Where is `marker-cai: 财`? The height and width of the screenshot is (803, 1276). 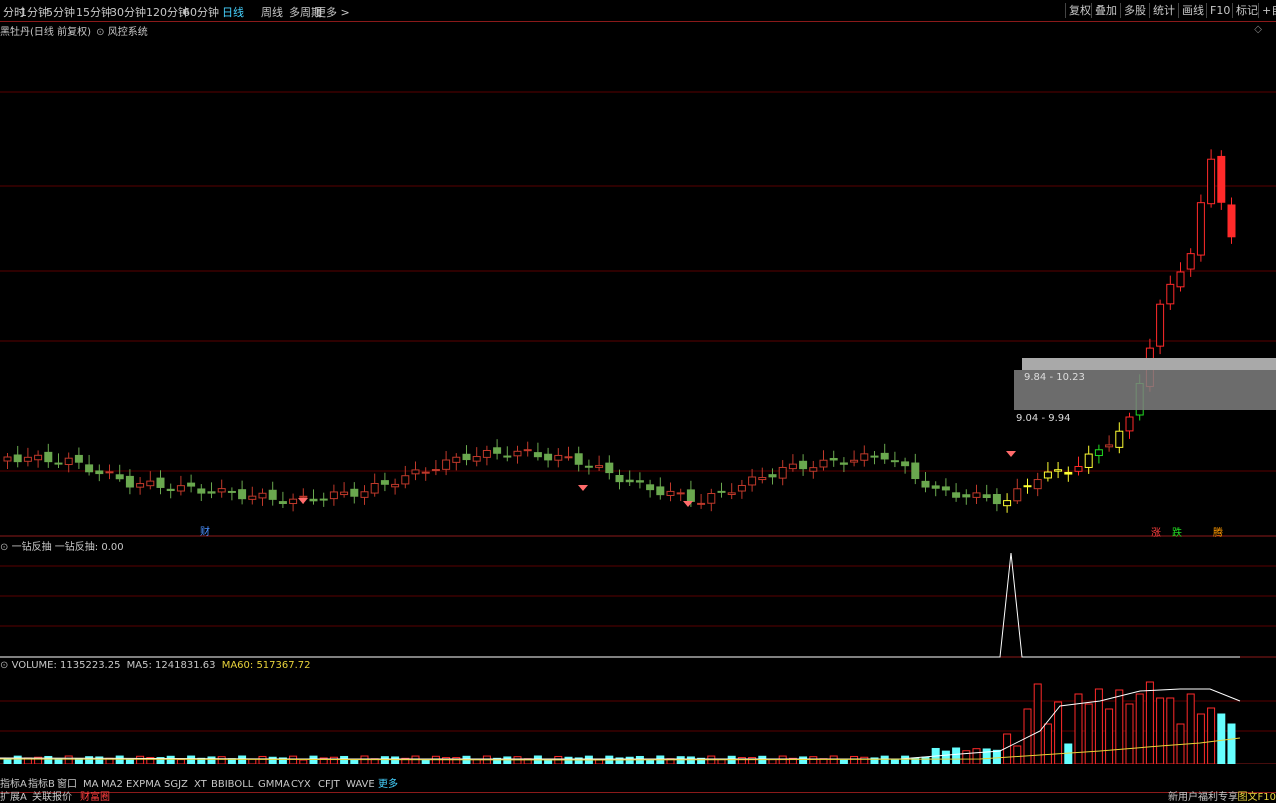
marker-cai: 财 is located at coordinates (205, 530).